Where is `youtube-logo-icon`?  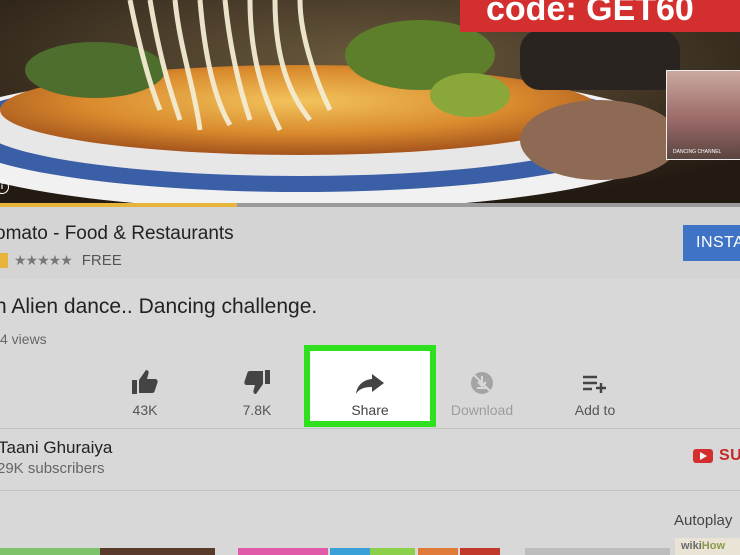 youtube-logo-icon is located at coordinates (703, 456).